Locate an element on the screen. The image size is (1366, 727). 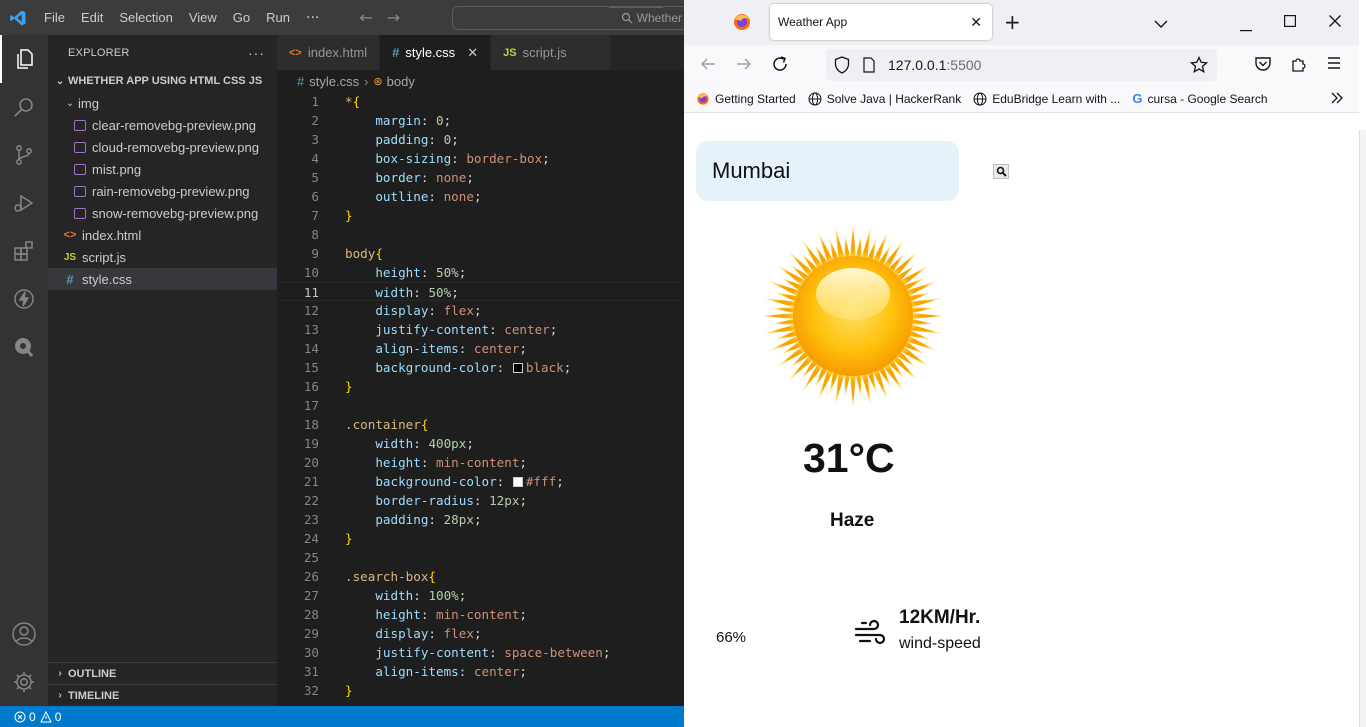
page-info-icon is located at coordinates (869, 67).